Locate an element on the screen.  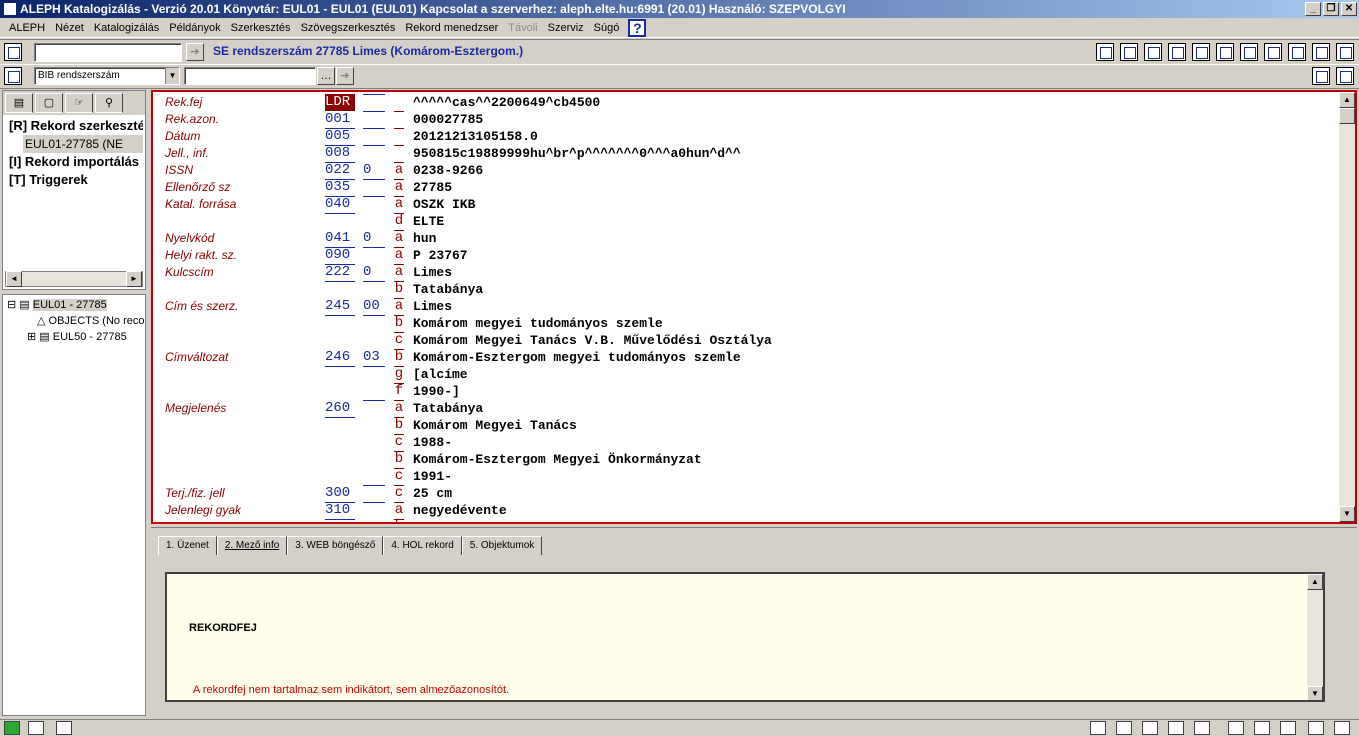
record-field-row: ISSN 022 0 a 0238-9266 is located at coordinates (750, 171).